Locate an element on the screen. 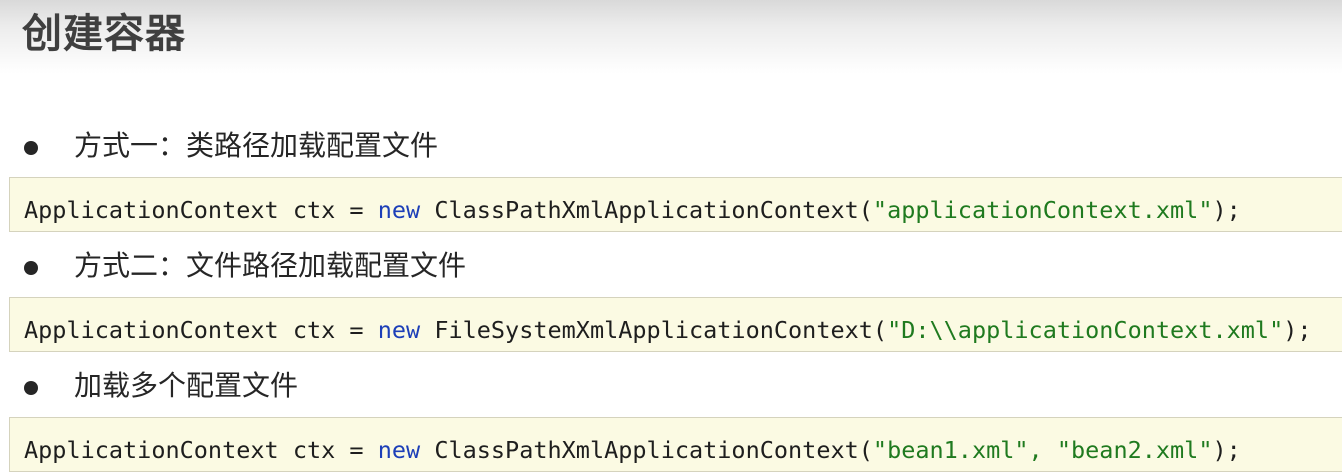 The width and height of the screenshot is (1342, 474). code-class-call: FileSystemXmlApplicationContext( is located at coordinates (654, 330).